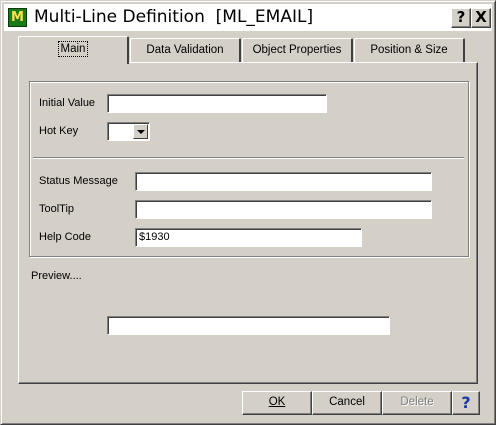 The height and width of the screenshot is (425, 496). I want to click on tab-main: Main, so click(73, 50).